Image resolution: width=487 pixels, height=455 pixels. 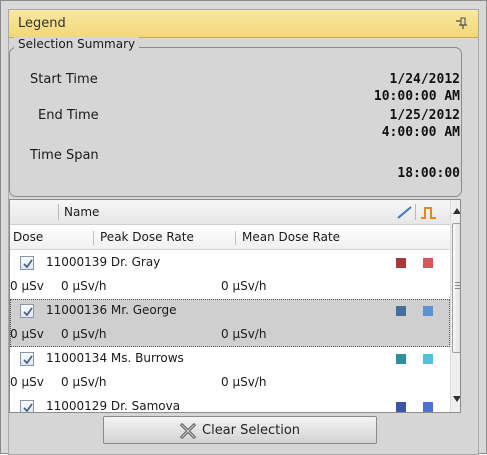 I want to click on row-name: 11000136 Mr. George, so click(x=111, y=310).